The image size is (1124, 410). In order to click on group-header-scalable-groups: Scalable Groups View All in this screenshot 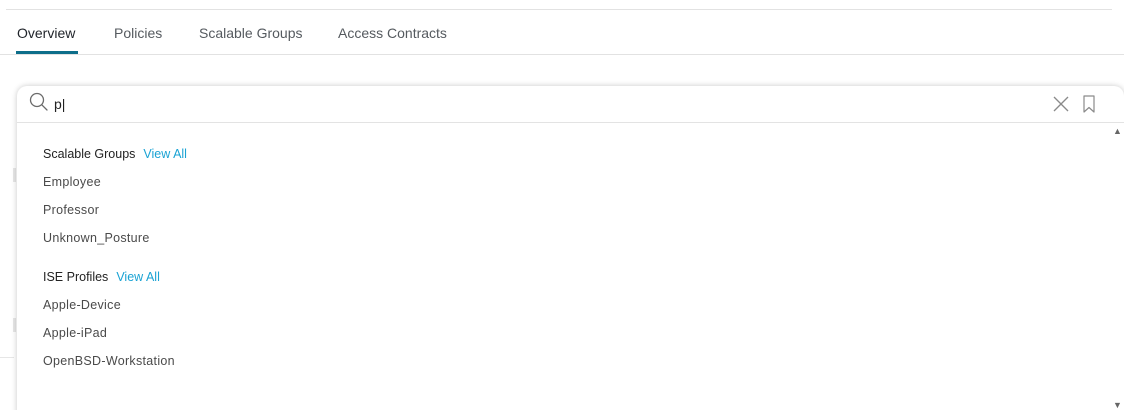, I will do `click(115, 154)`.